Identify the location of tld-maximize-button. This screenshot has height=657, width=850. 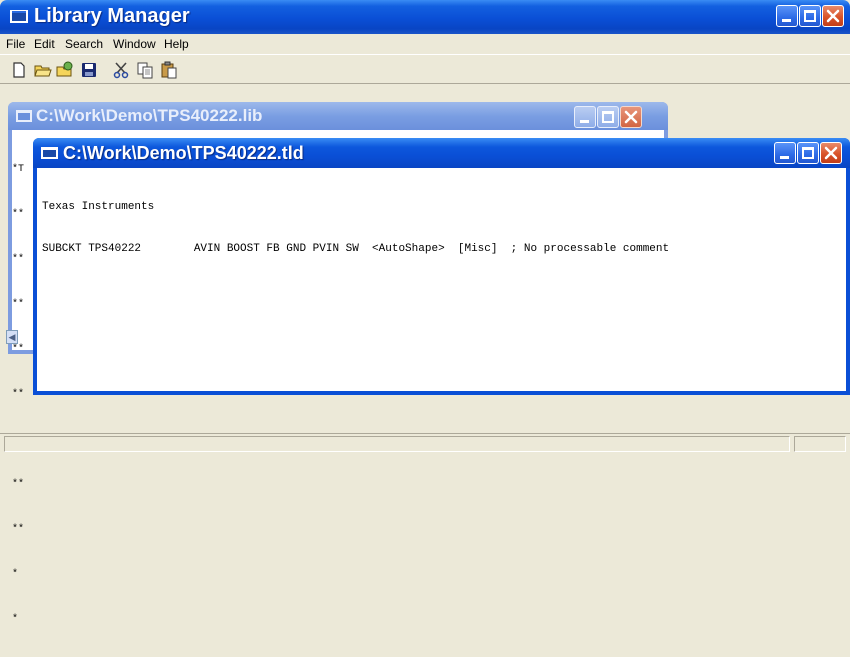
(808, 153).